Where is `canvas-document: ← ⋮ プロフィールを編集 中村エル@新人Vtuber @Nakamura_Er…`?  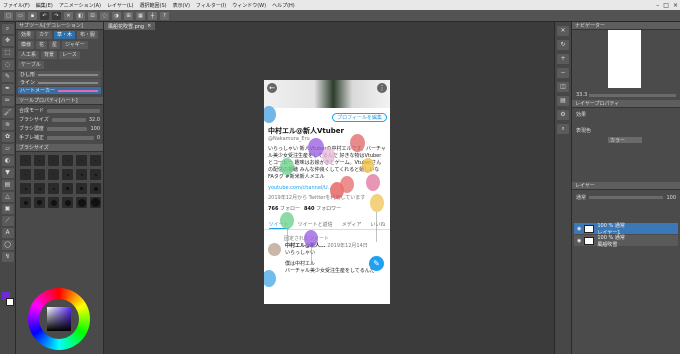
canvas-document: ← ⋮ プロフィールを編集 中村エル@新人Vtuber @Nakamura_Er… is located at coordinates (327, 192).